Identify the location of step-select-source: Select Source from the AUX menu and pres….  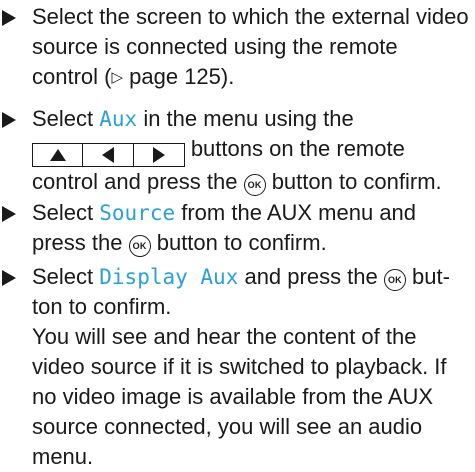
(234, 228).